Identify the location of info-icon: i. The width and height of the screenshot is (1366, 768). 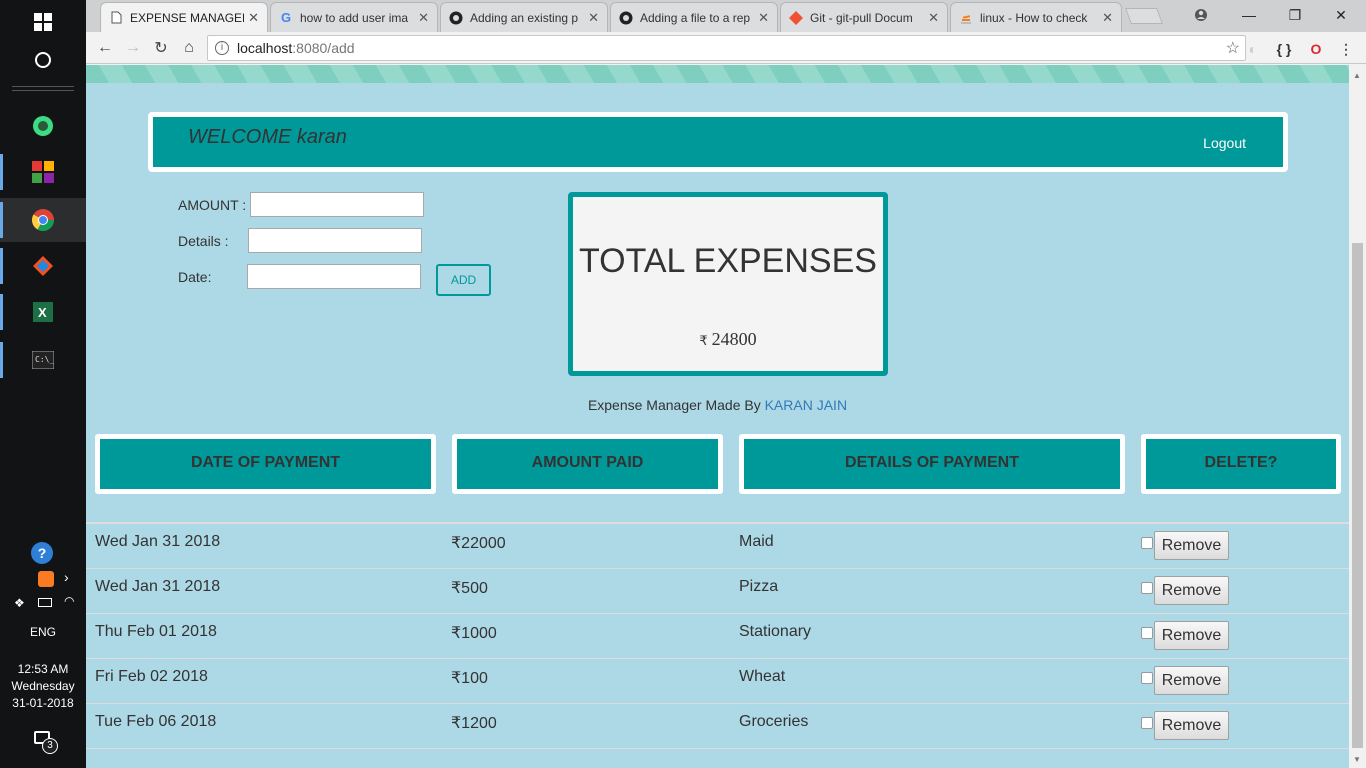
(222, 48).